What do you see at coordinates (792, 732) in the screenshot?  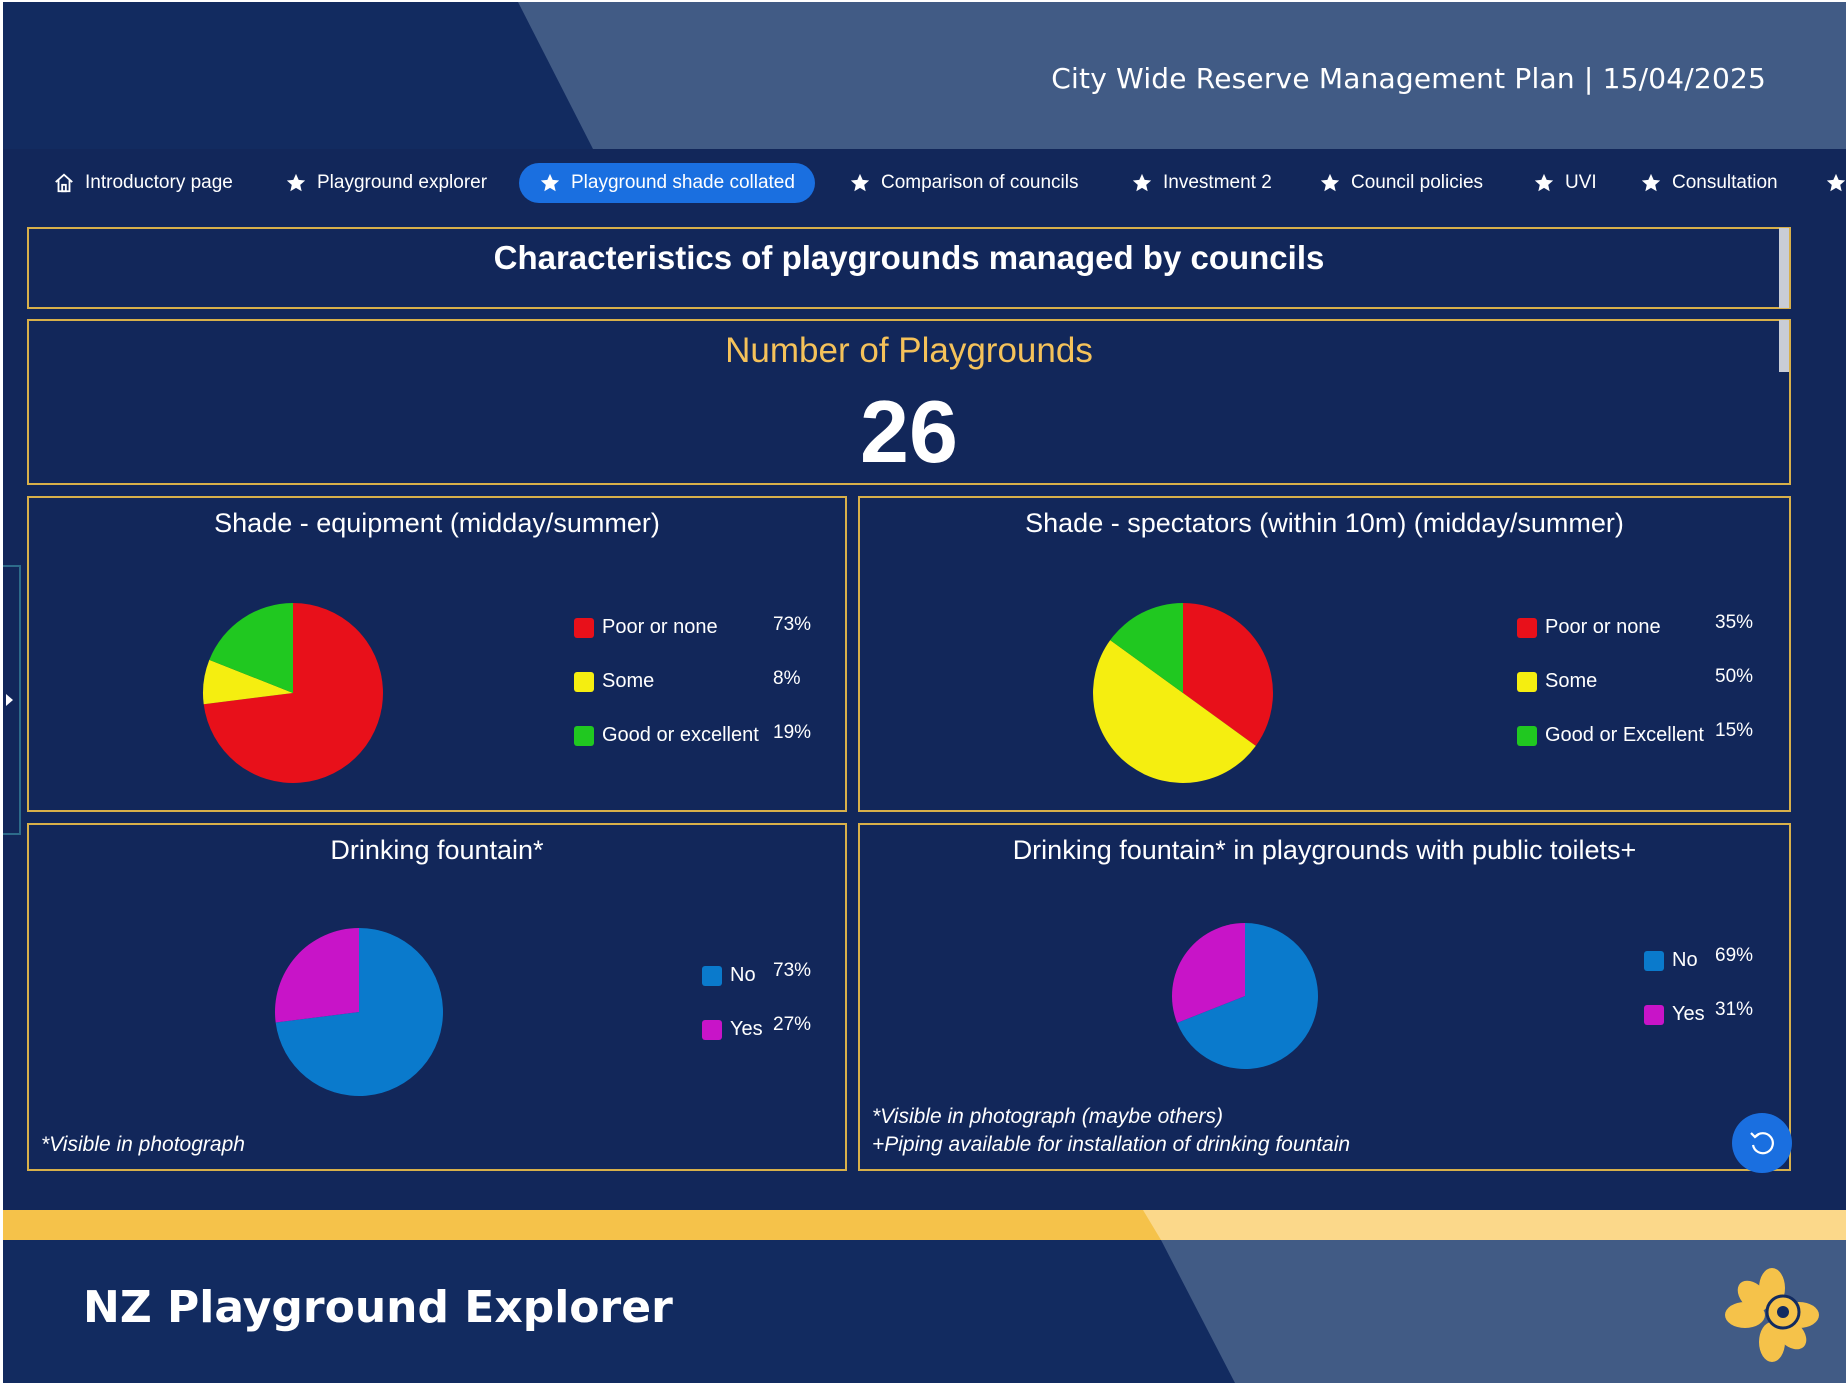 I see `legend-pct: 19%` at bounding box center [792, 732].